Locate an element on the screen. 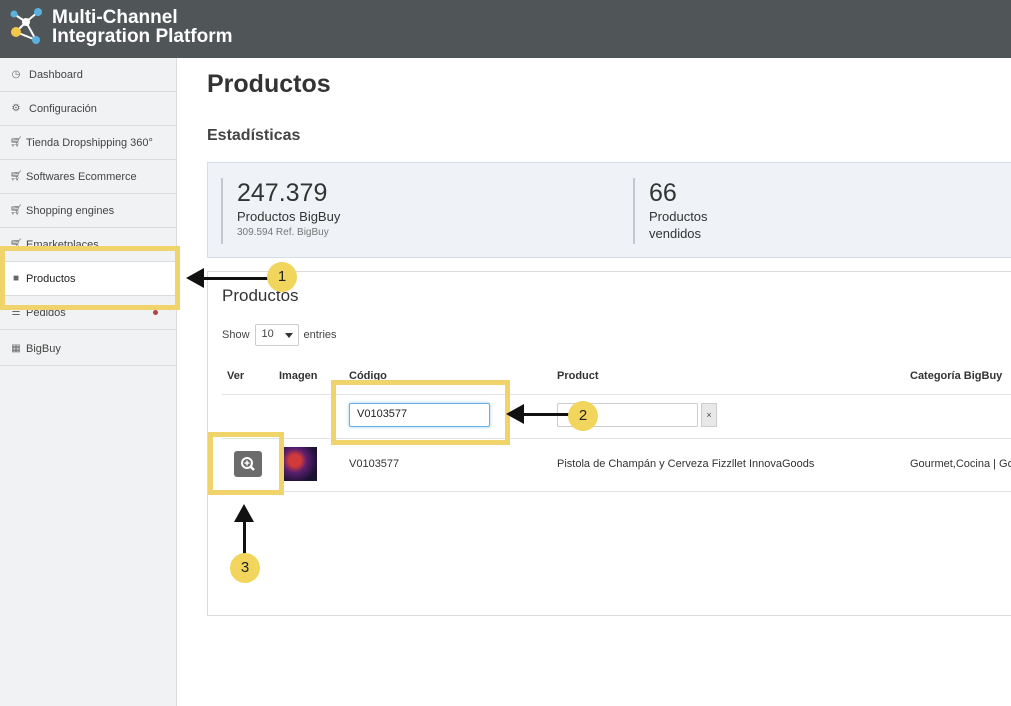 The image size is (1011, 706). row-divider is located at coordinates (616, 491).